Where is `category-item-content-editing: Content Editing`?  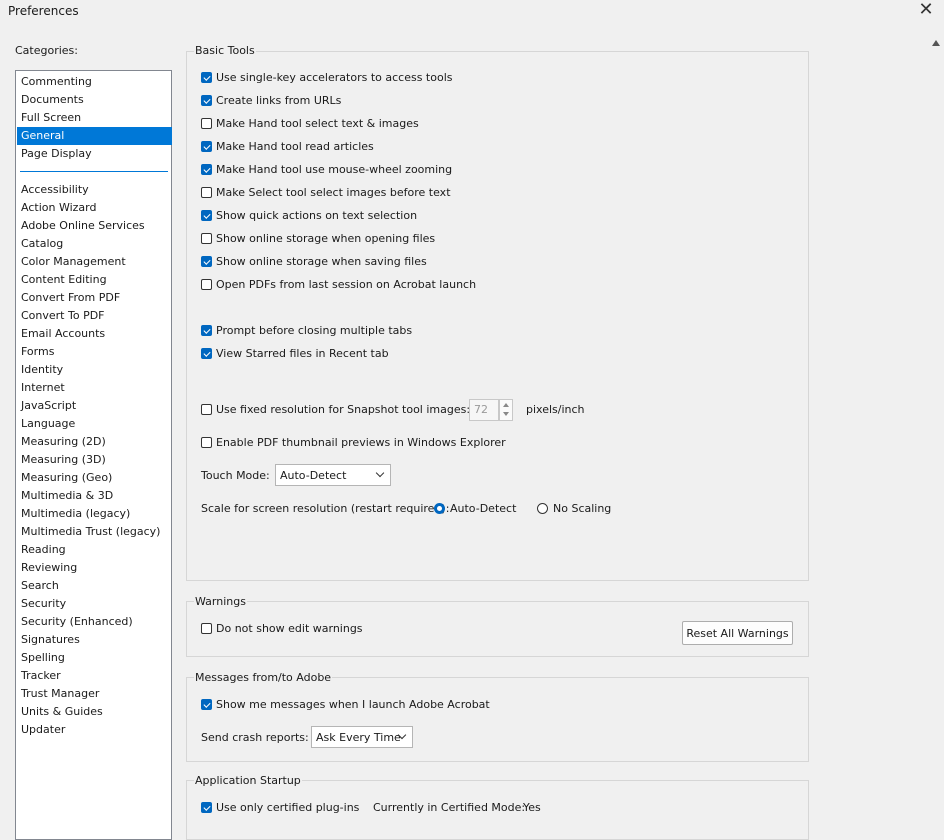 category-item-content-editing: Content Editing is located at coordinates (94, 280).